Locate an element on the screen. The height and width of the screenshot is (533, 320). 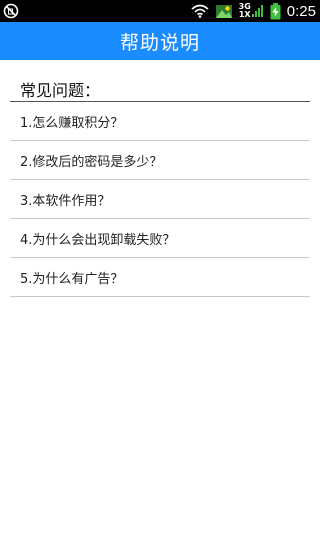
faq-heading: 常见问题： is located at coordinates (160, 89).